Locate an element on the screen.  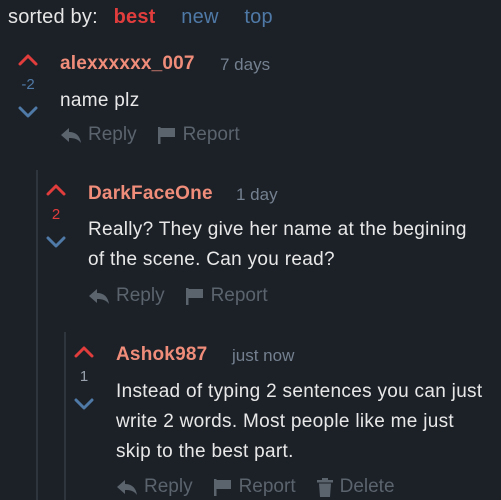
comment-author: alexxxxxx_007 is located at coordinates (127, 64).